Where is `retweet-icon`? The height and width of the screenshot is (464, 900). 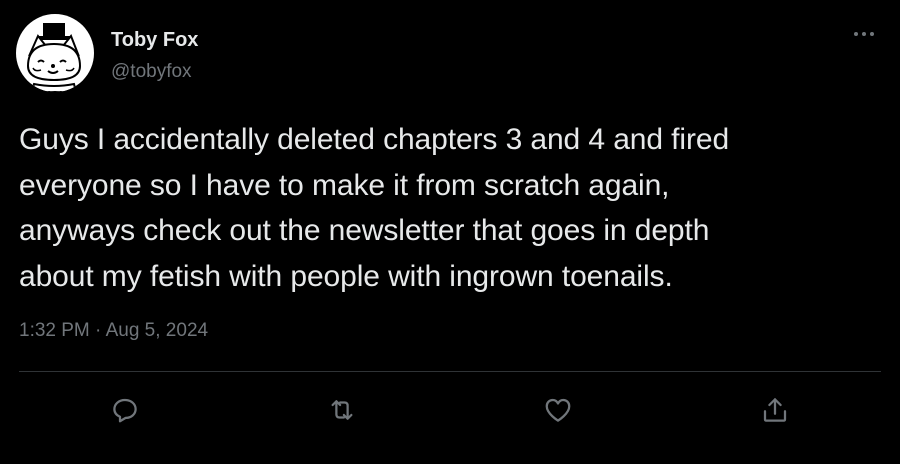 retweet-icon is located at coordinates (342, 410).